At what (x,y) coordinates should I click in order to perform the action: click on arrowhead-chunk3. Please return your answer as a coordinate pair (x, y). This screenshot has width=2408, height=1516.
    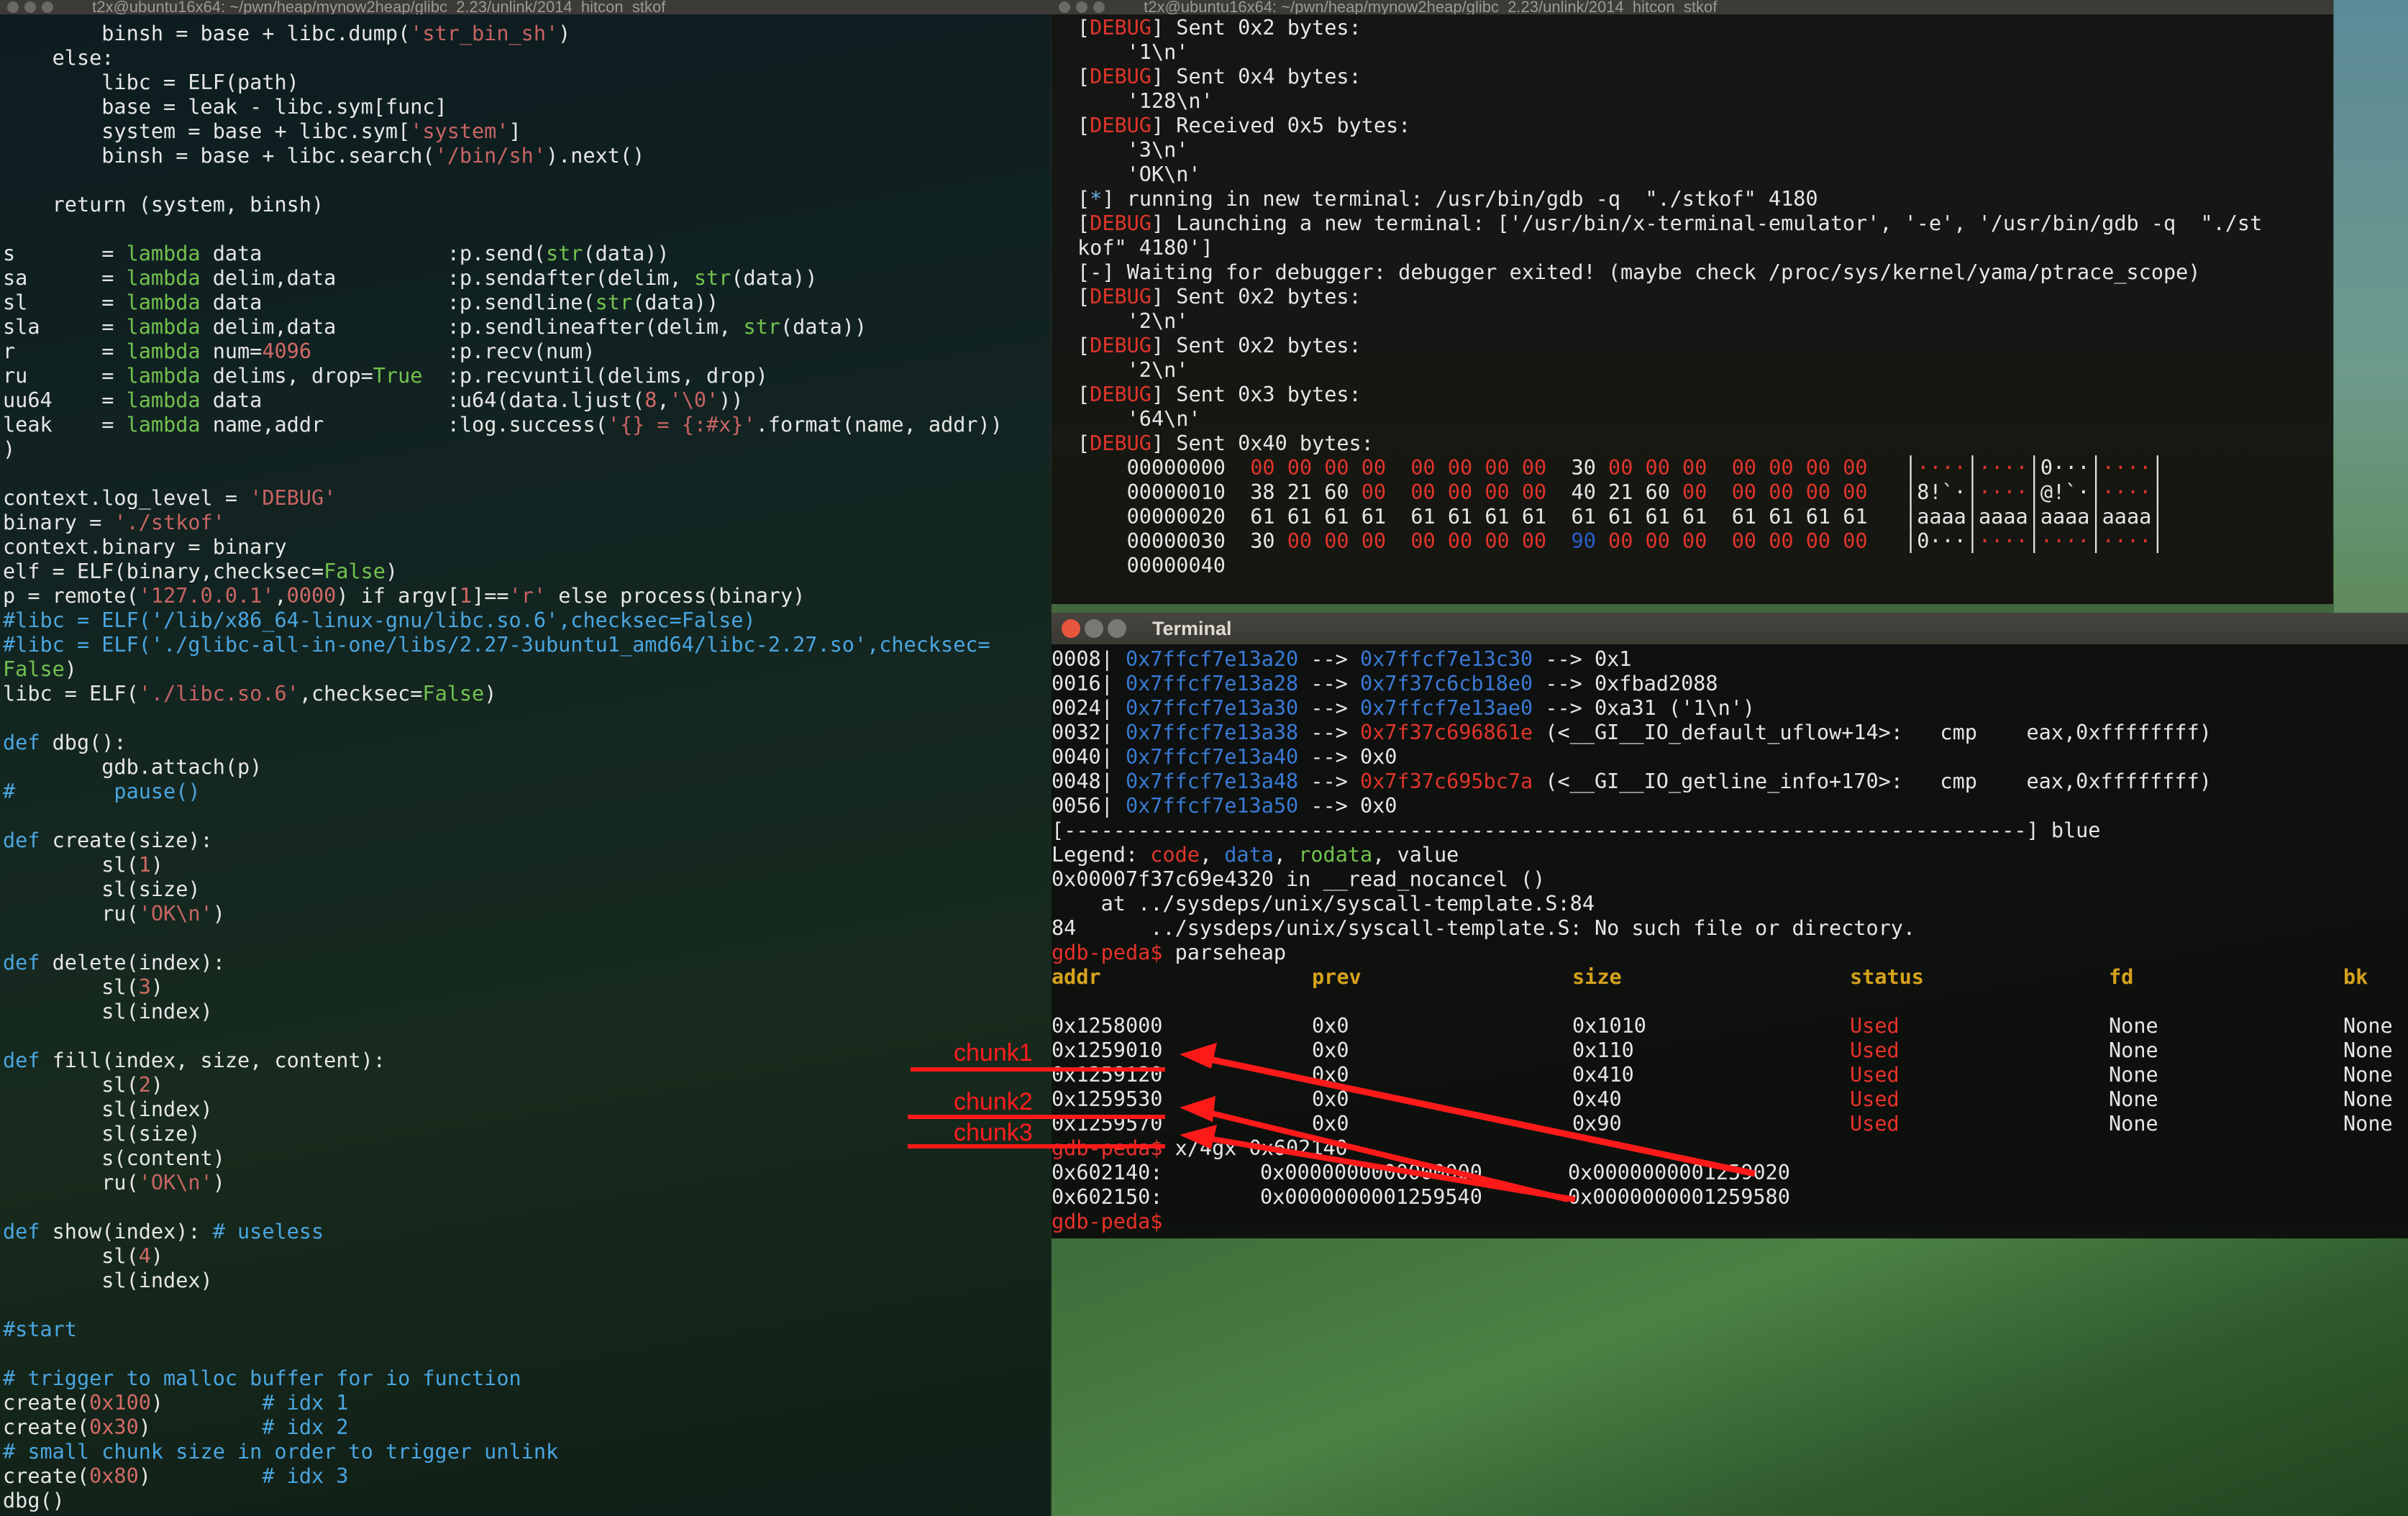
    Looking at the image, I should click on (1198, 1137).